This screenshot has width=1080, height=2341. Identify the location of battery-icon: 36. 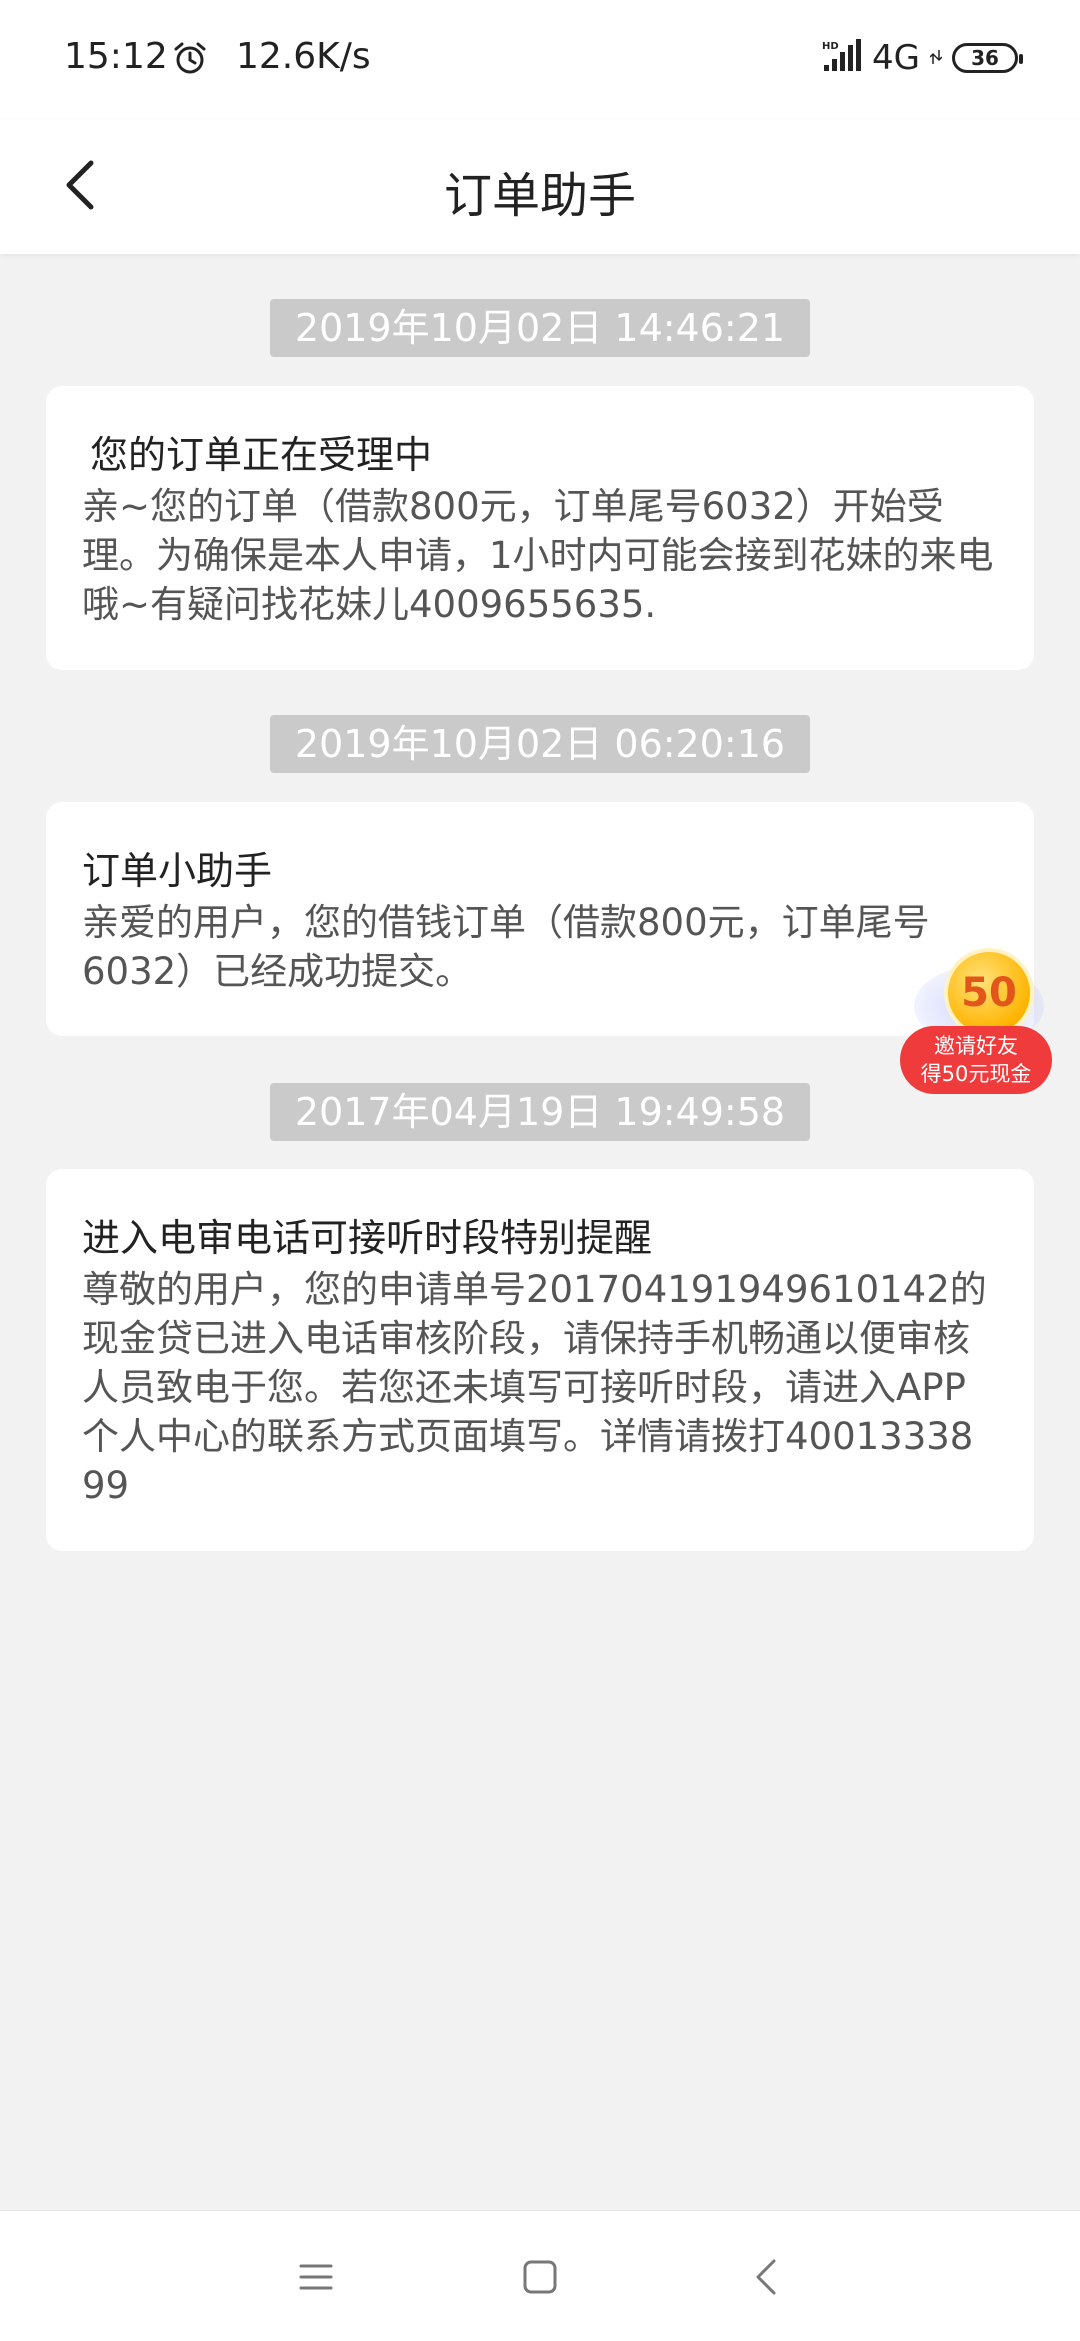
(987, 58).